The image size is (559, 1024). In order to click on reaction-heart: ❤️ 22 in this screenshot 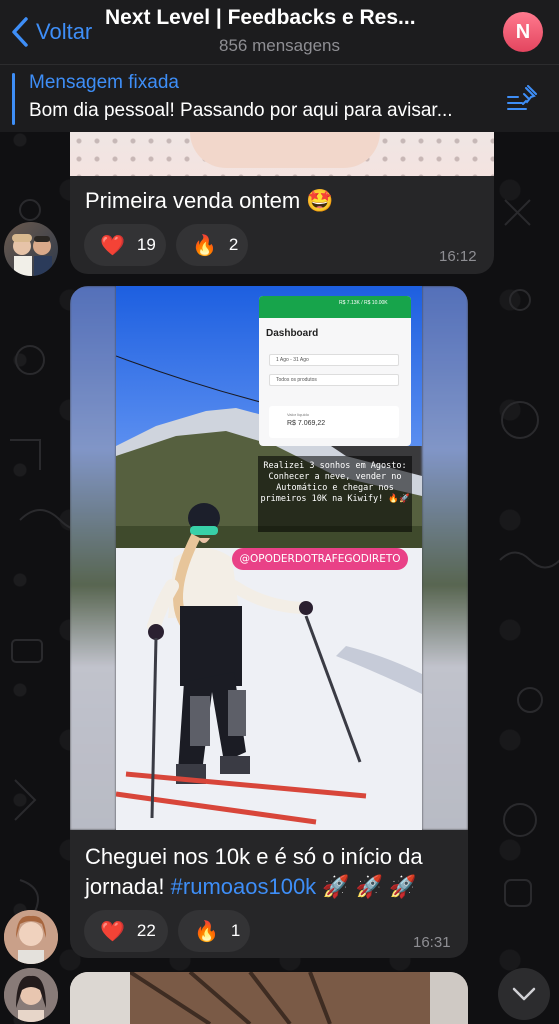, I will do `click(126, 931)`.